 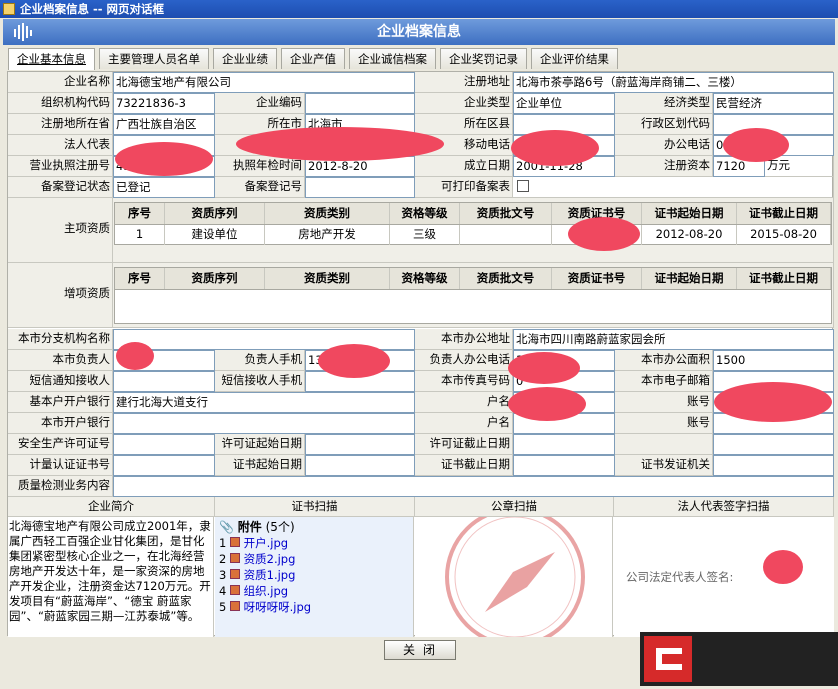 I want to click on bank-field: 建行北海大道支行, so click(x=264, y=402).